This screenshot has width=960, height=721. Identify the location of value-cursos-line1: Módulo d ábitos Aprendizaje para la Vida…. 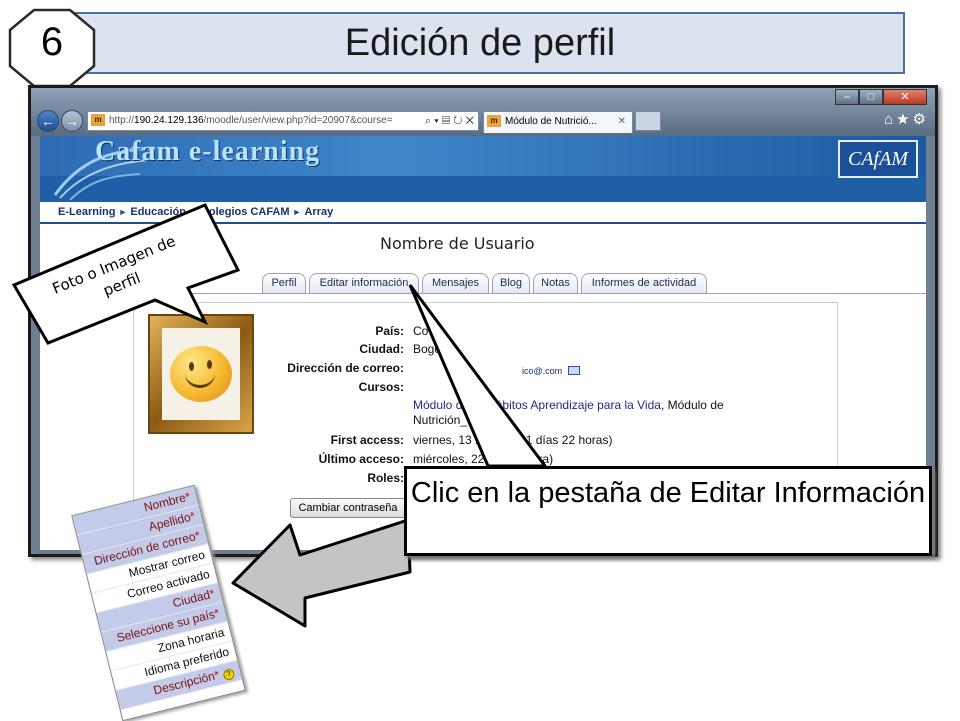
(568, 405).